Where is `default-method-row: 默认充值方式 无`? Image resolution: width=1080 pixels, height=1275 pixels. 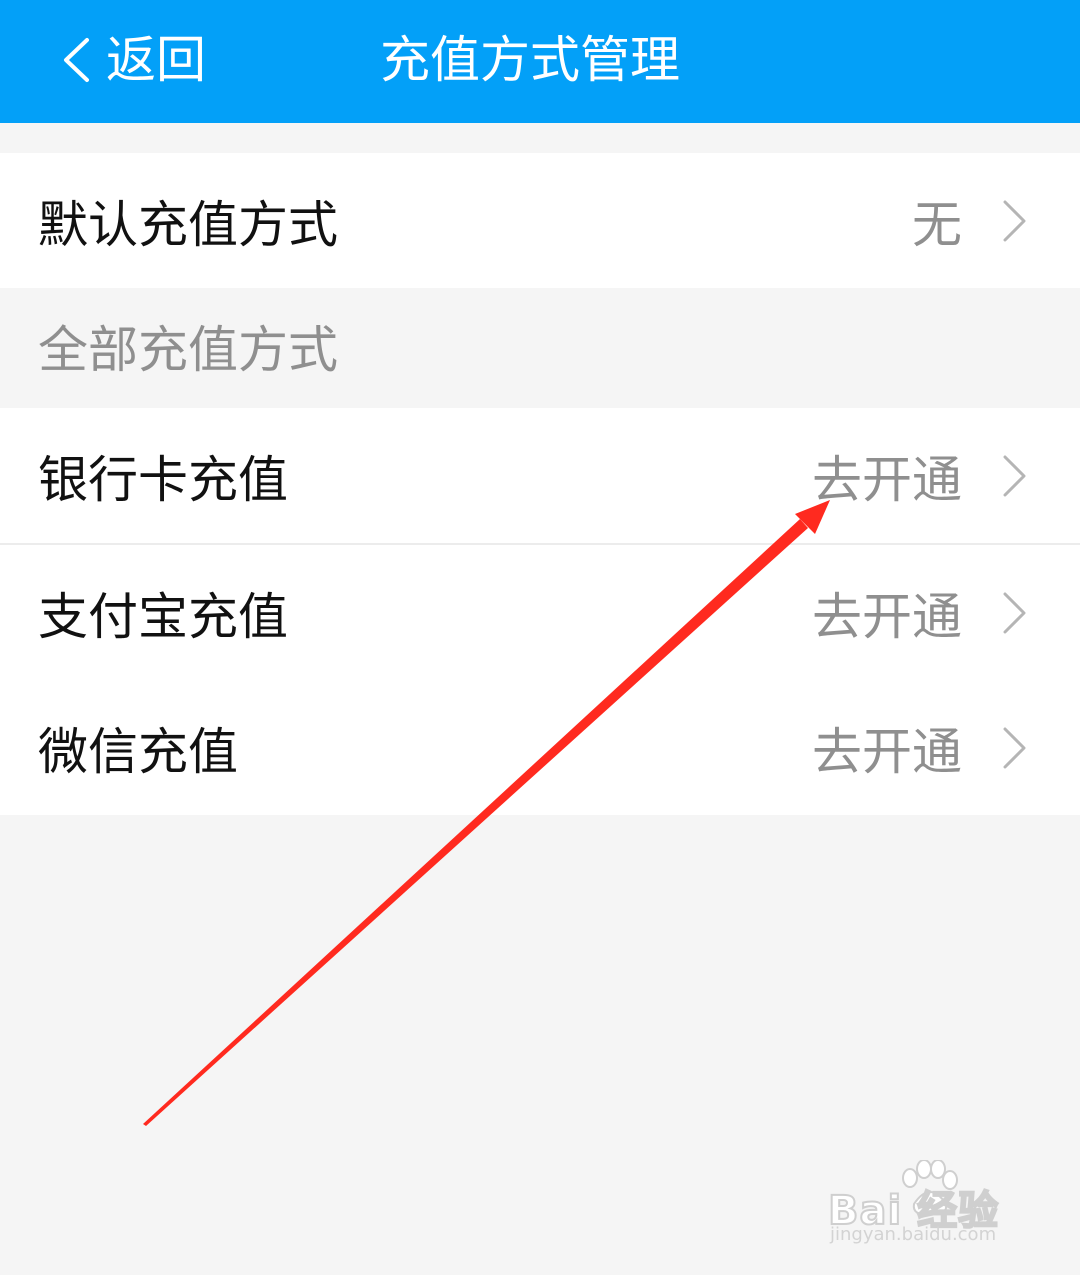 default-method-row: 默认充值方式 无 is located at coordinates (540, 220).